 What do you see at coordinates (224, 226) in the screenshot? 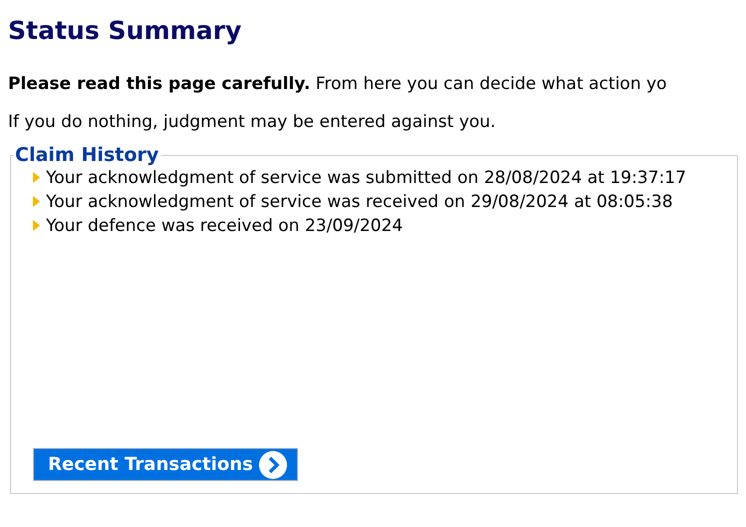
I see `history-entry: Your defence was received on 23/09/2024` at bounding box center [224, 226].